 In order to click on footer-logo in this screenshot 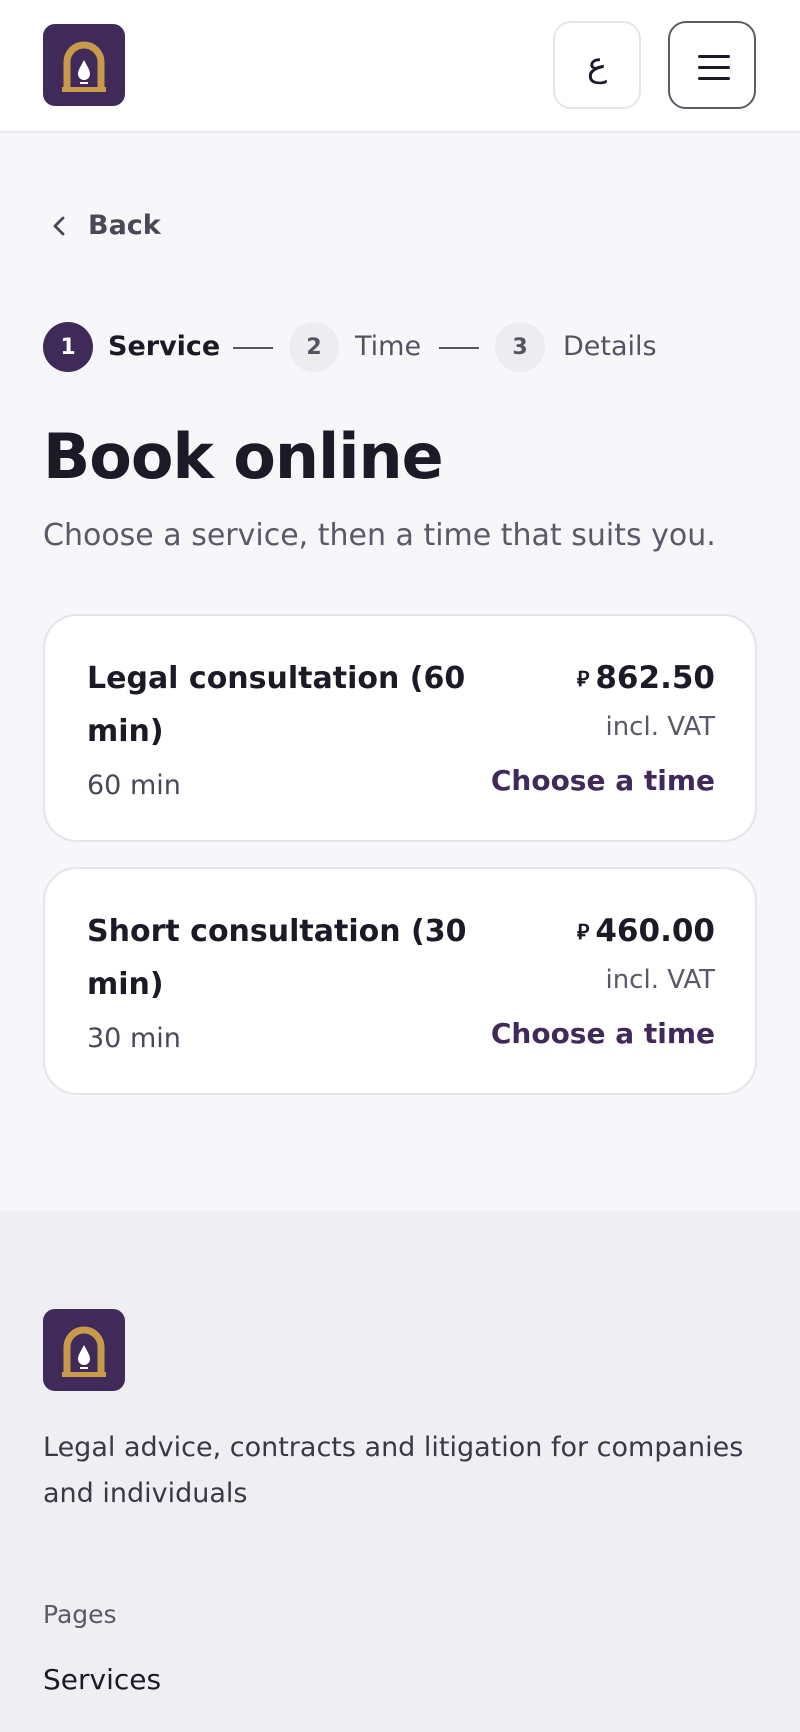, I will do `click(84, 1350)`.